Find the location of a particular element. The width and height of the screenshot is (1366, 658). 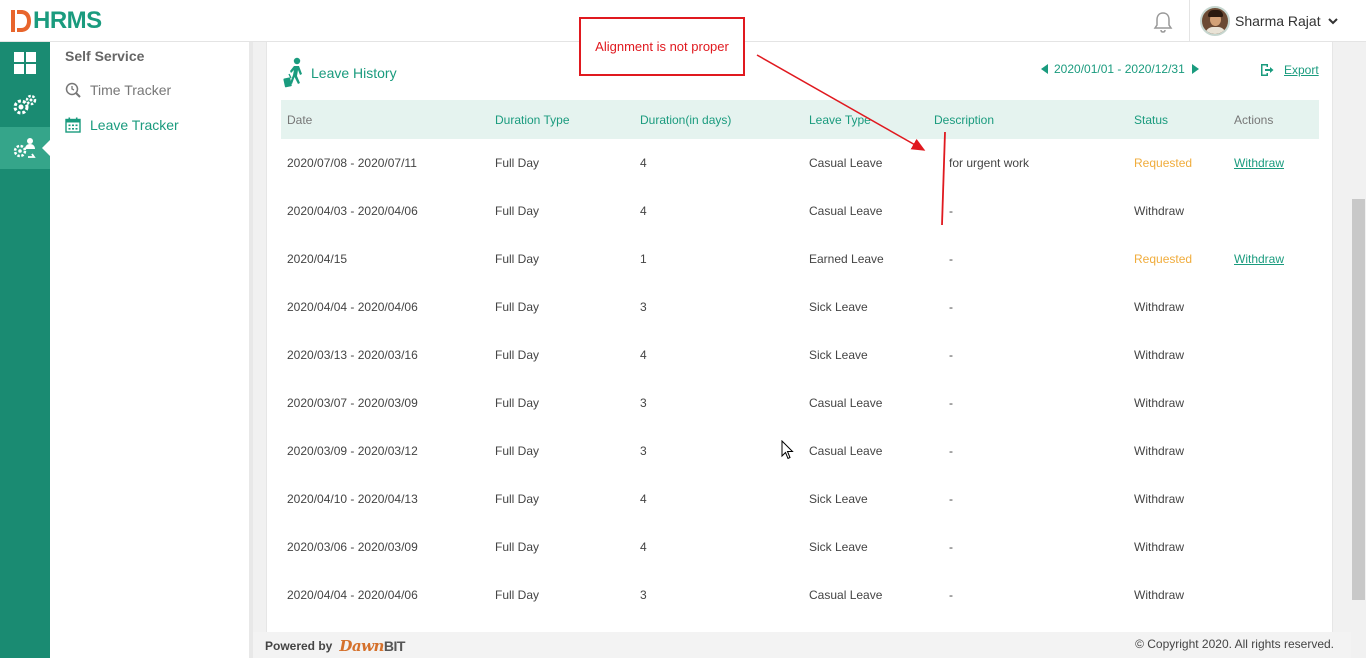

column-header-duration-type: Duration Type is located at coordinates (561, 119).